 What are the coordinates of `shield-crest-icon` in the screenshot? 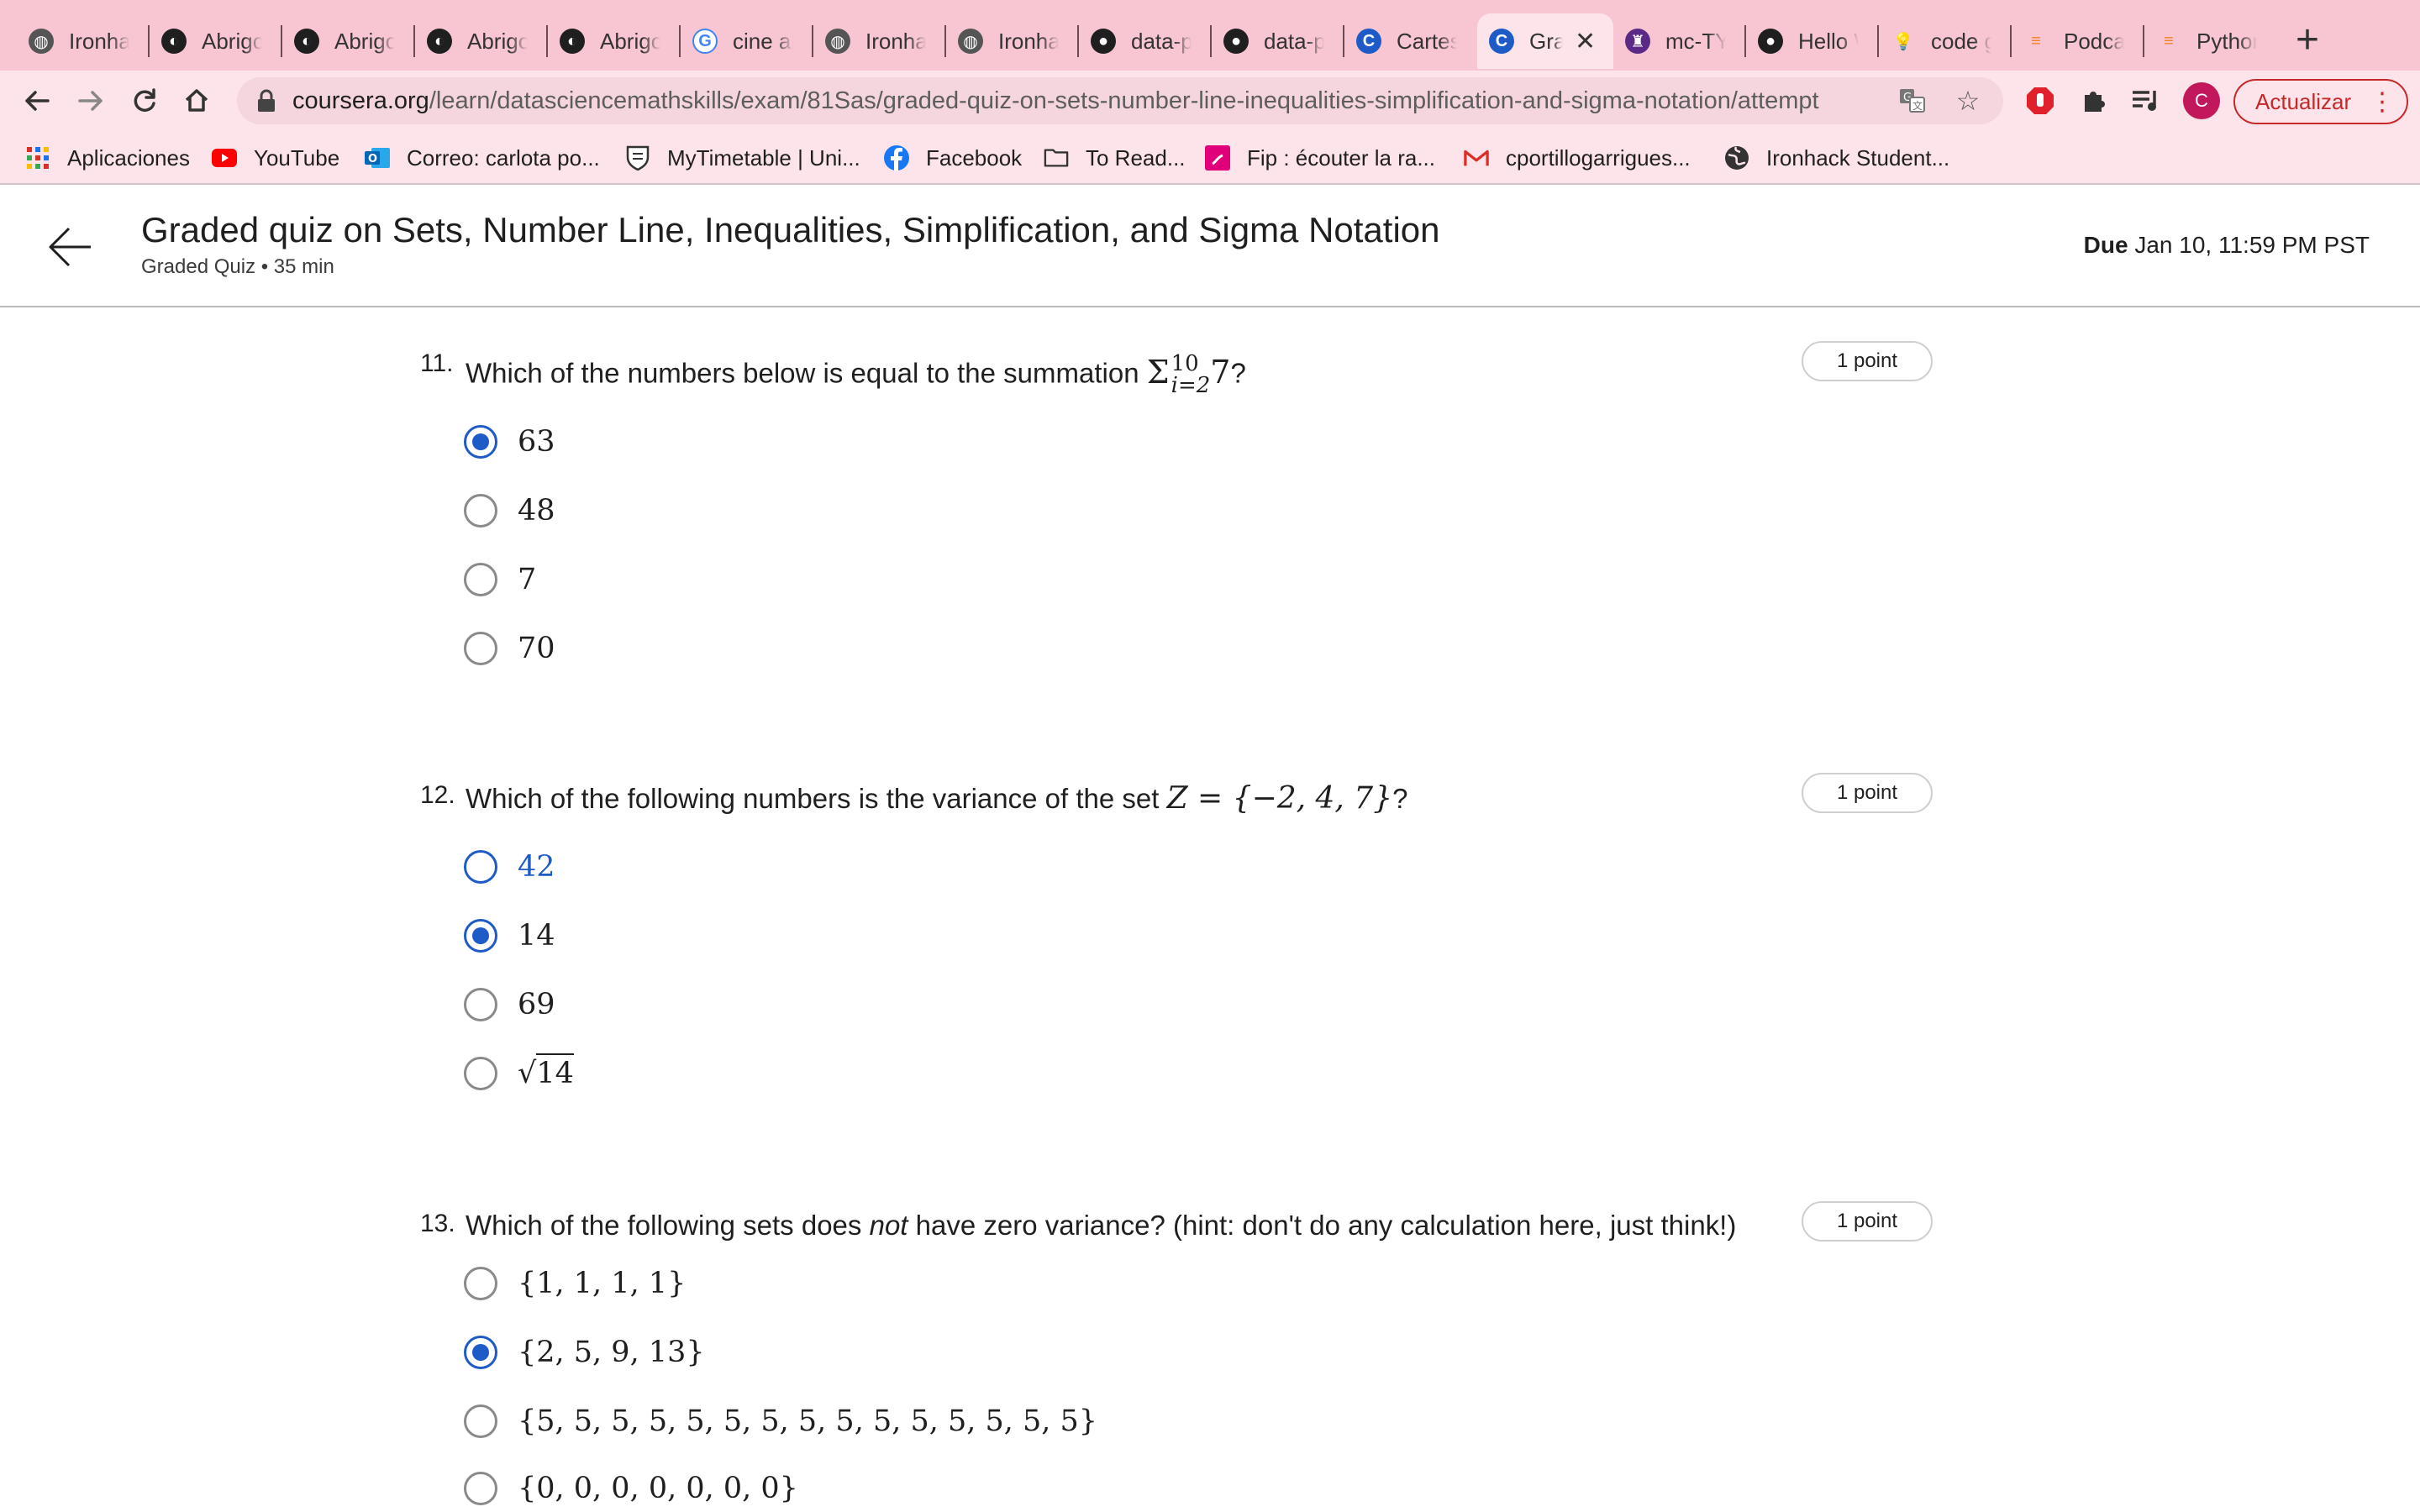 It's located at (637, 158).